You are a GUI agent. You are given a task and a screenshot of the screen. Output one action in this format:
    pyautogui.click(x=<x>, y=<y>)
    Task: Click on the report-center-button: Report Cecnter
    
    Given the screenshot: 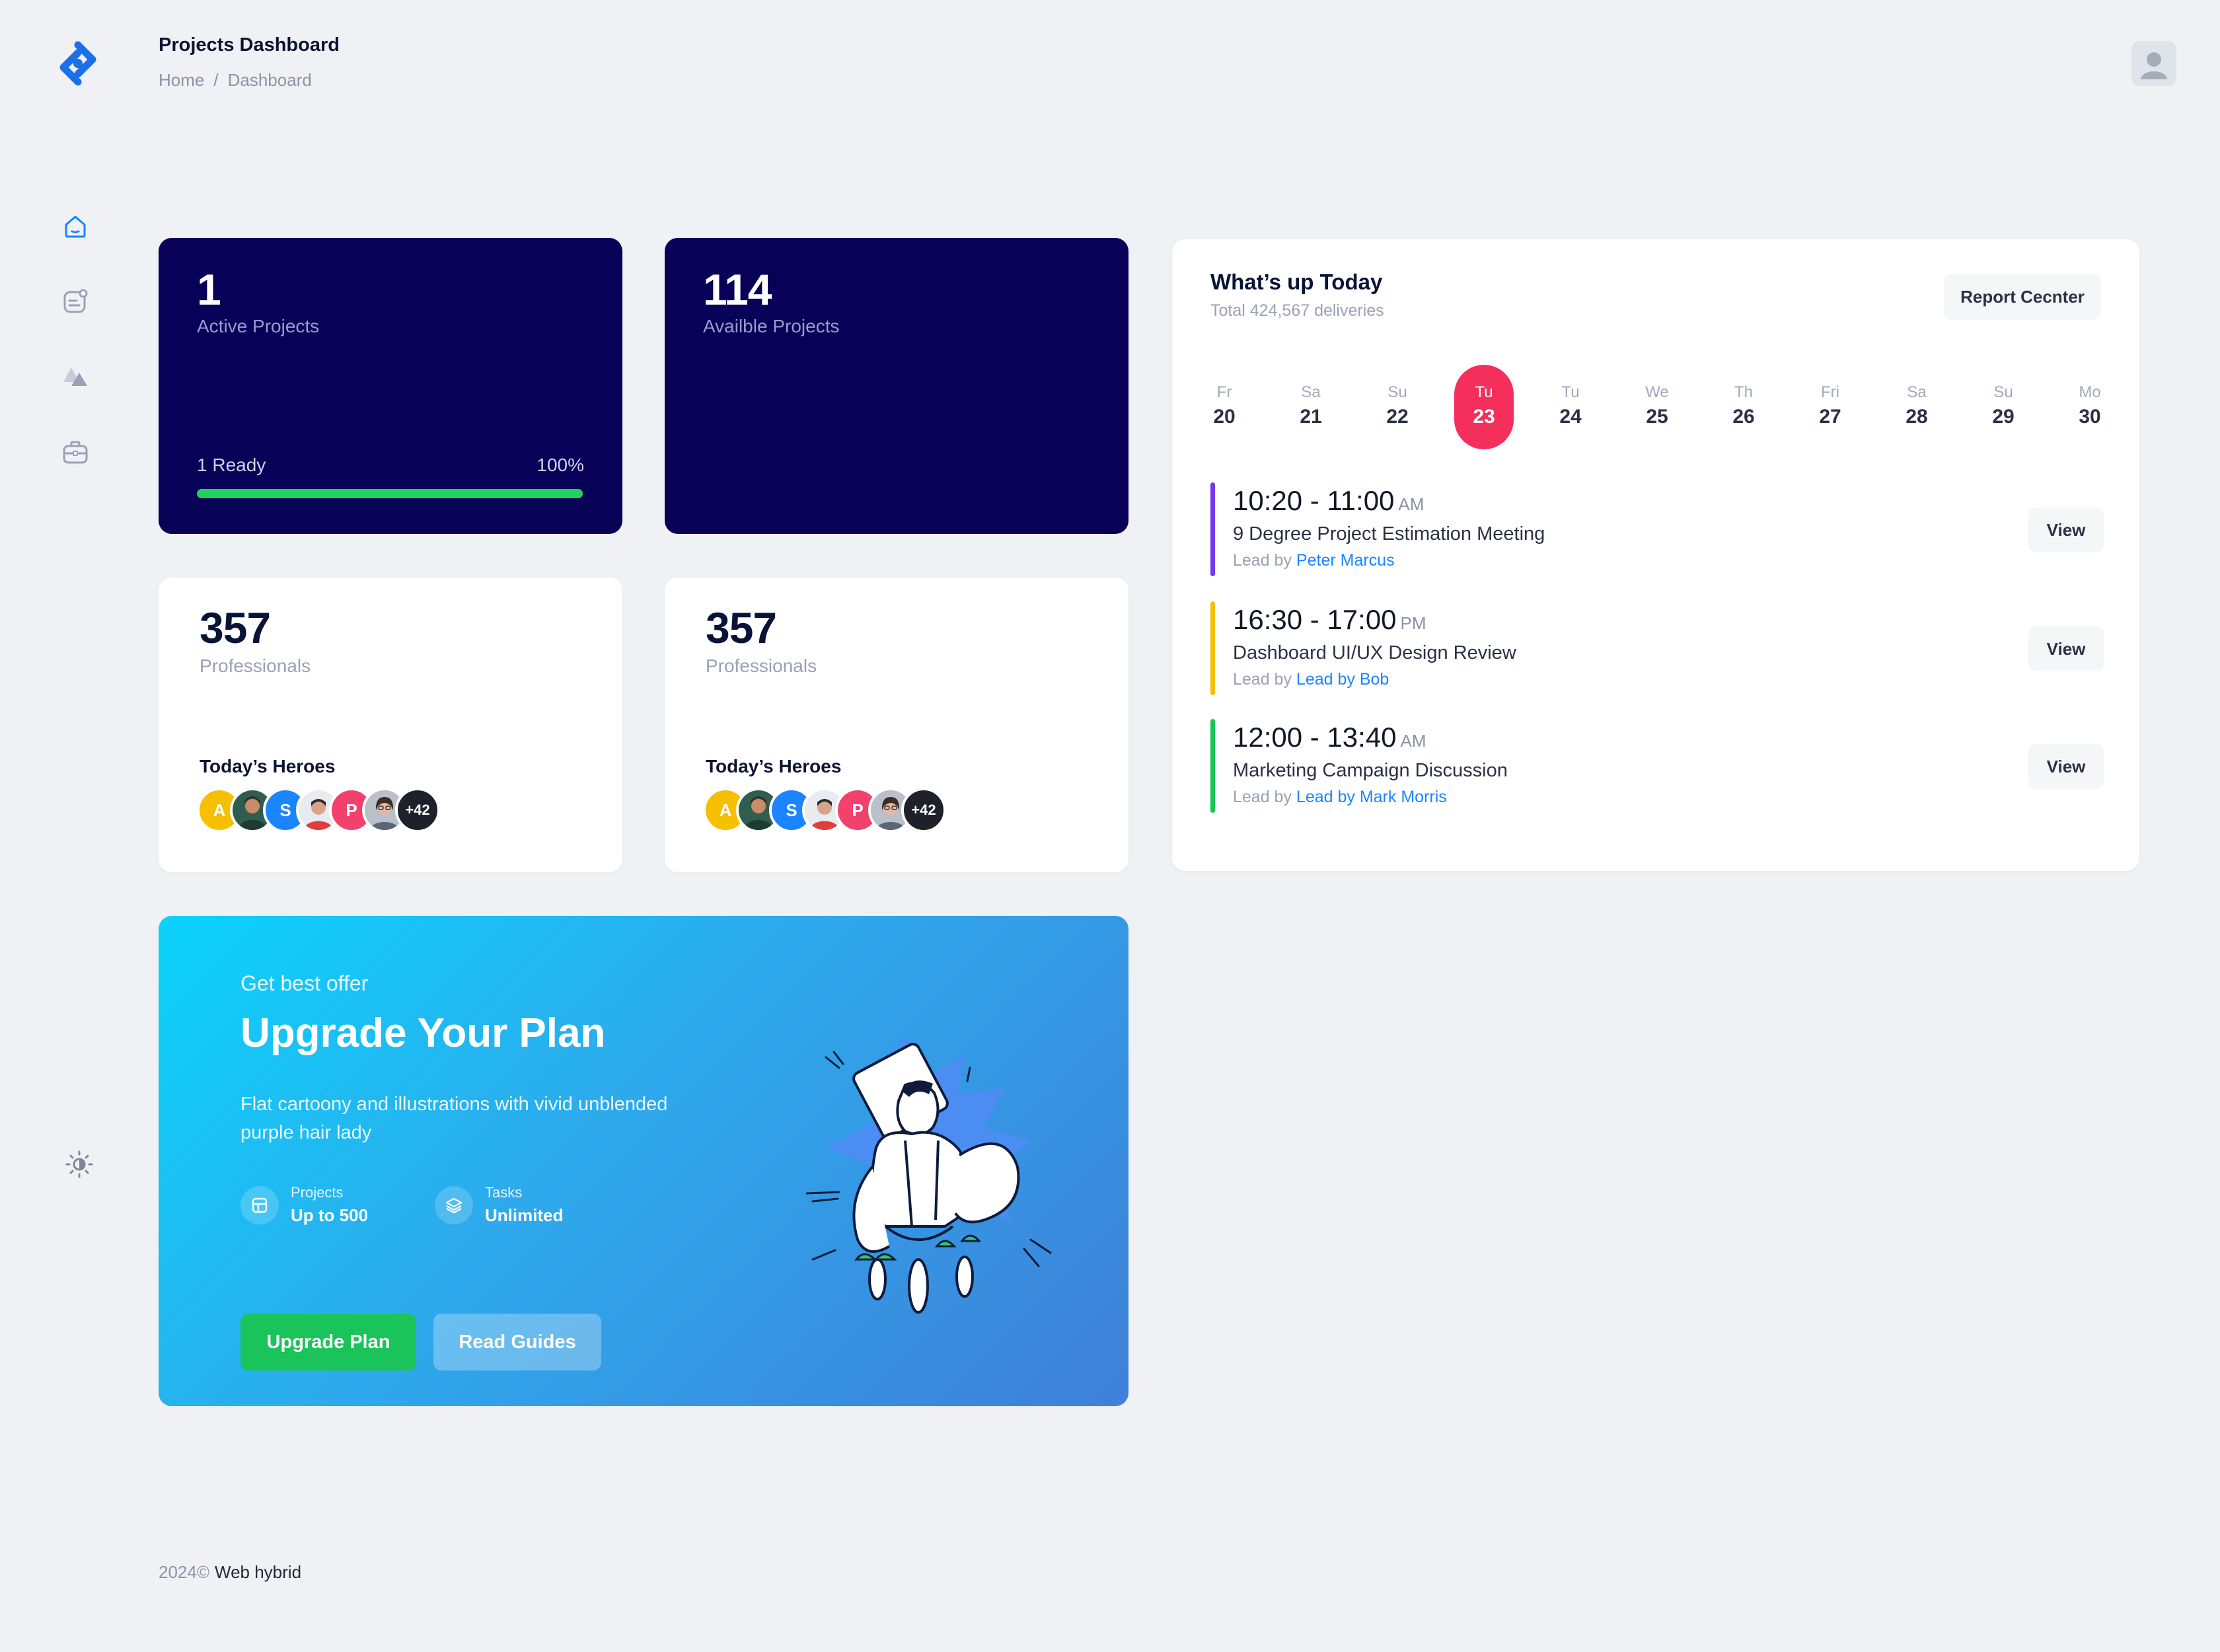 What is the action you would take?
    pyautogui.click(x=2022, y=297)
    